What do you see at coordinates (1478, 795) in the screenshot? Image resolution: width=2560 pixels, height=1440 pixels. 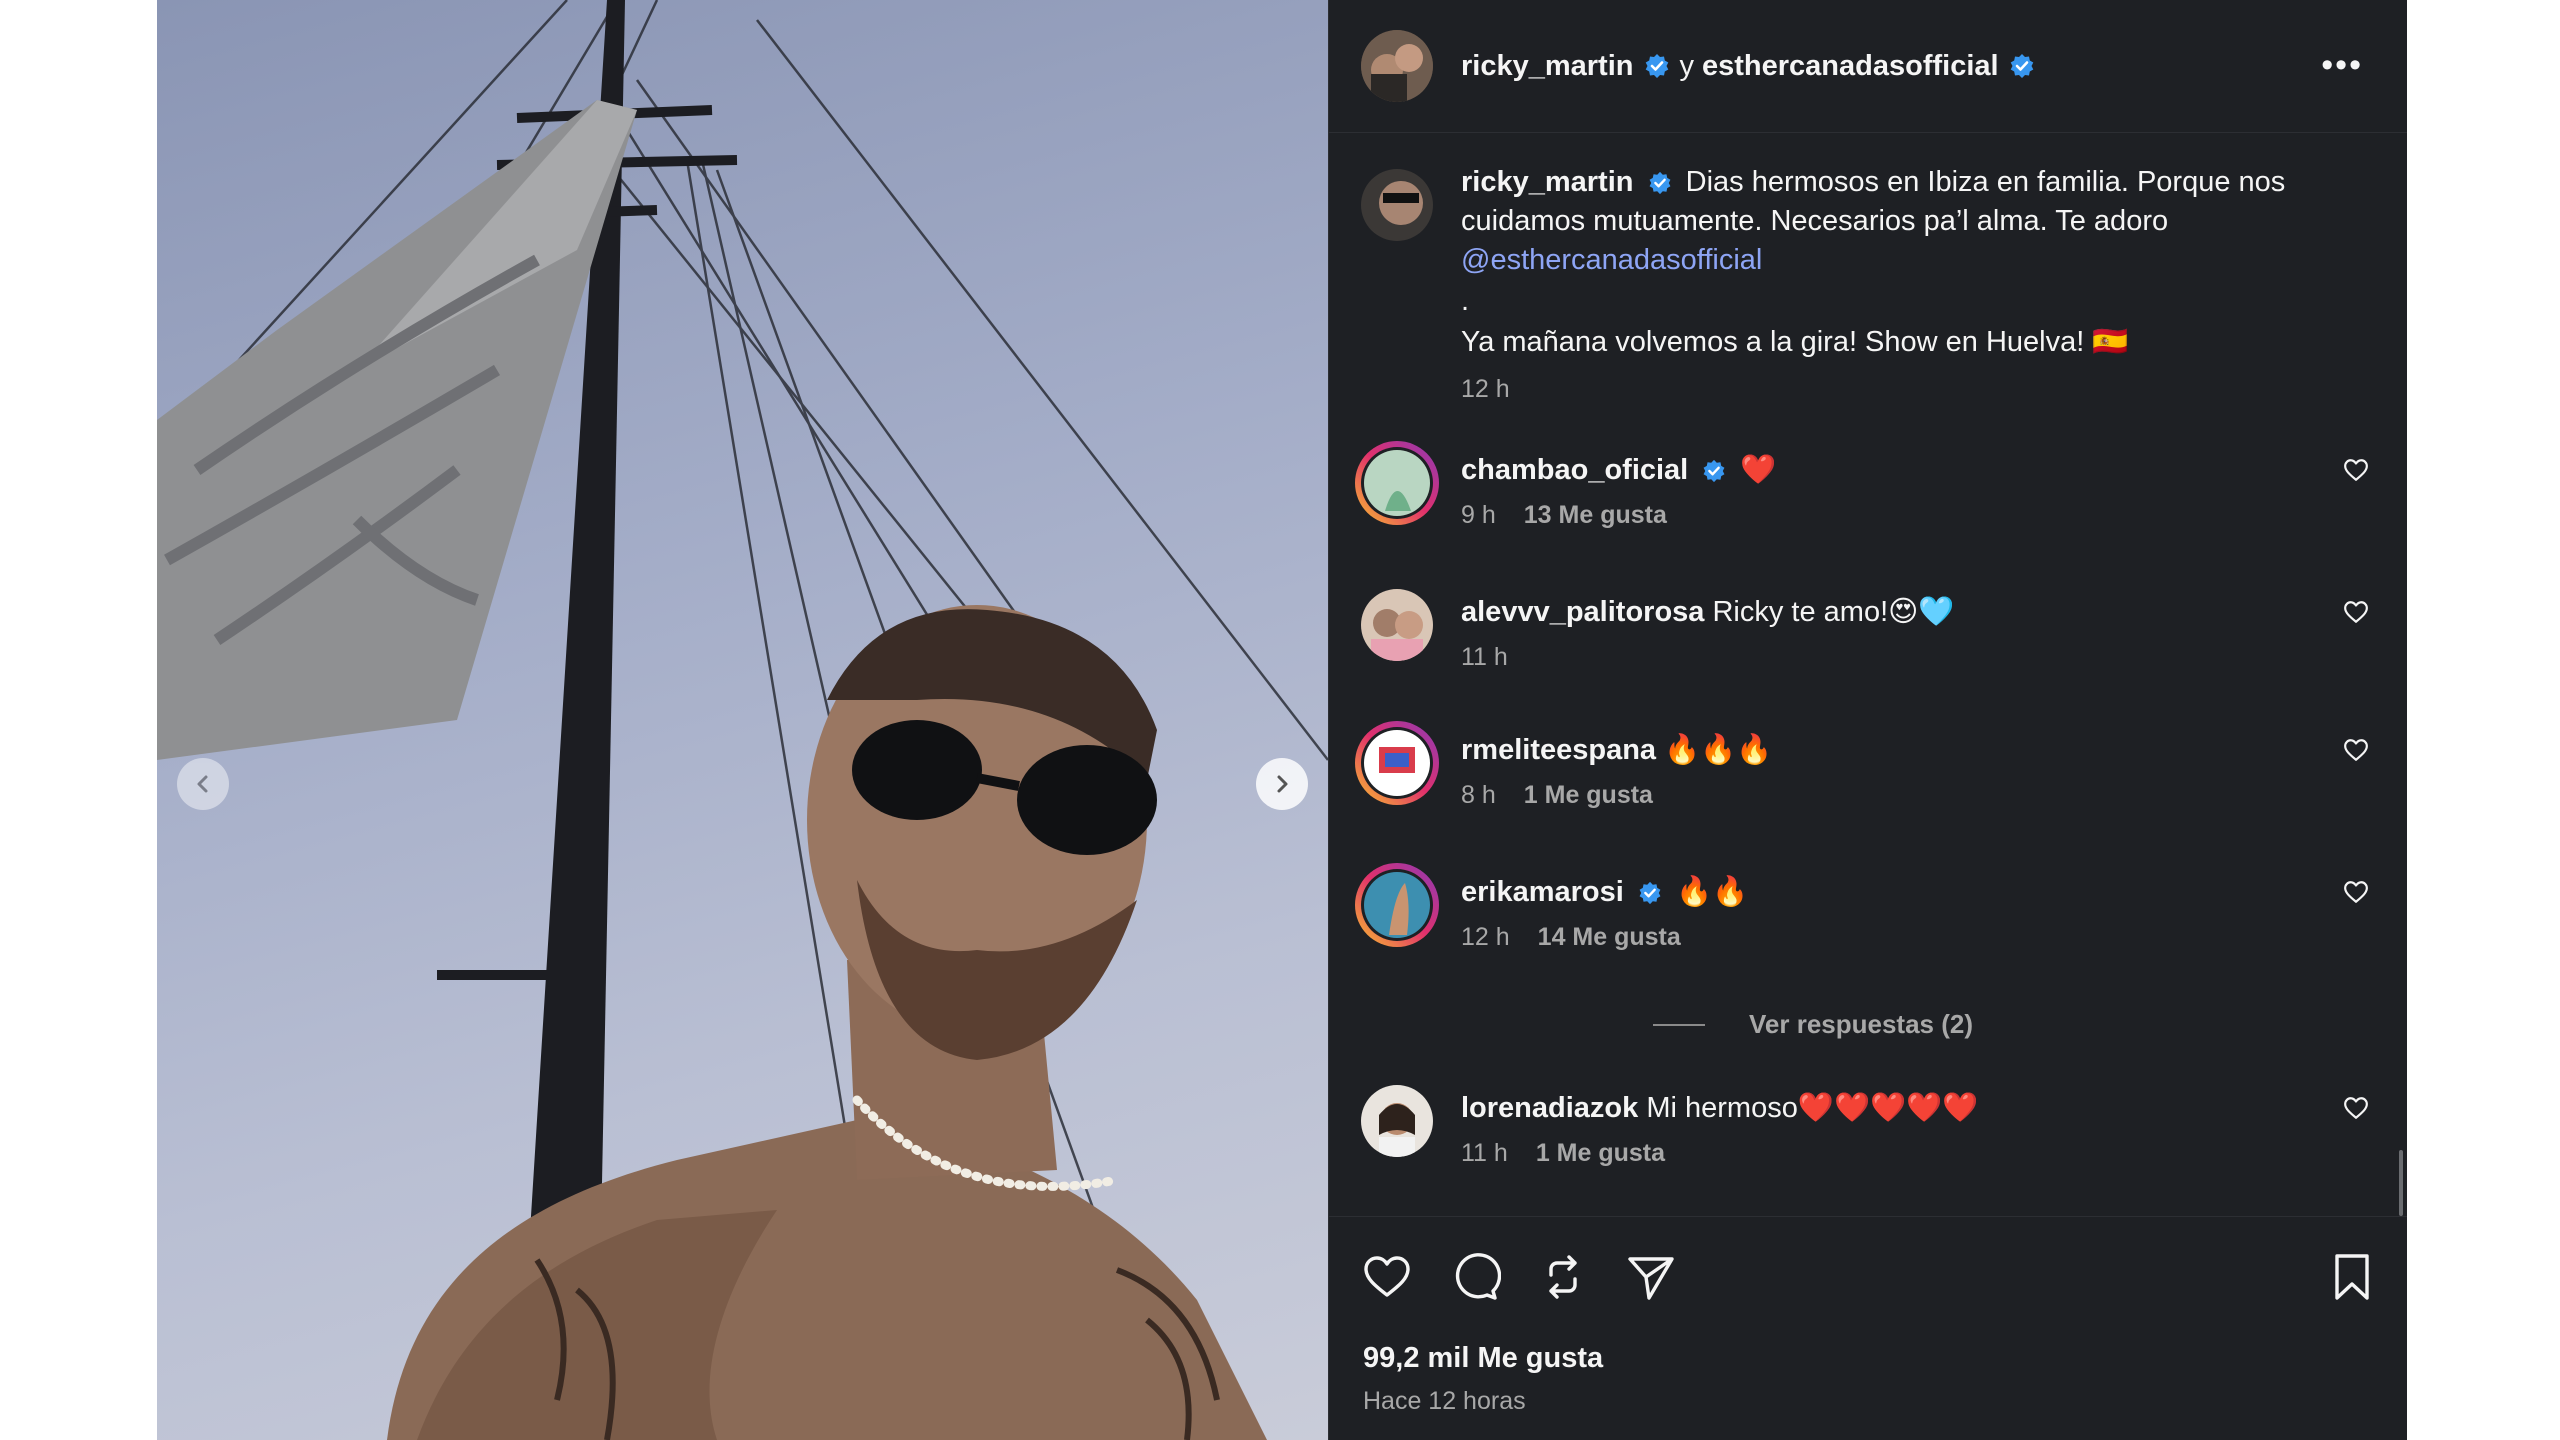 I see `comment-time: 8 h` at bounding box center [1478, 795].